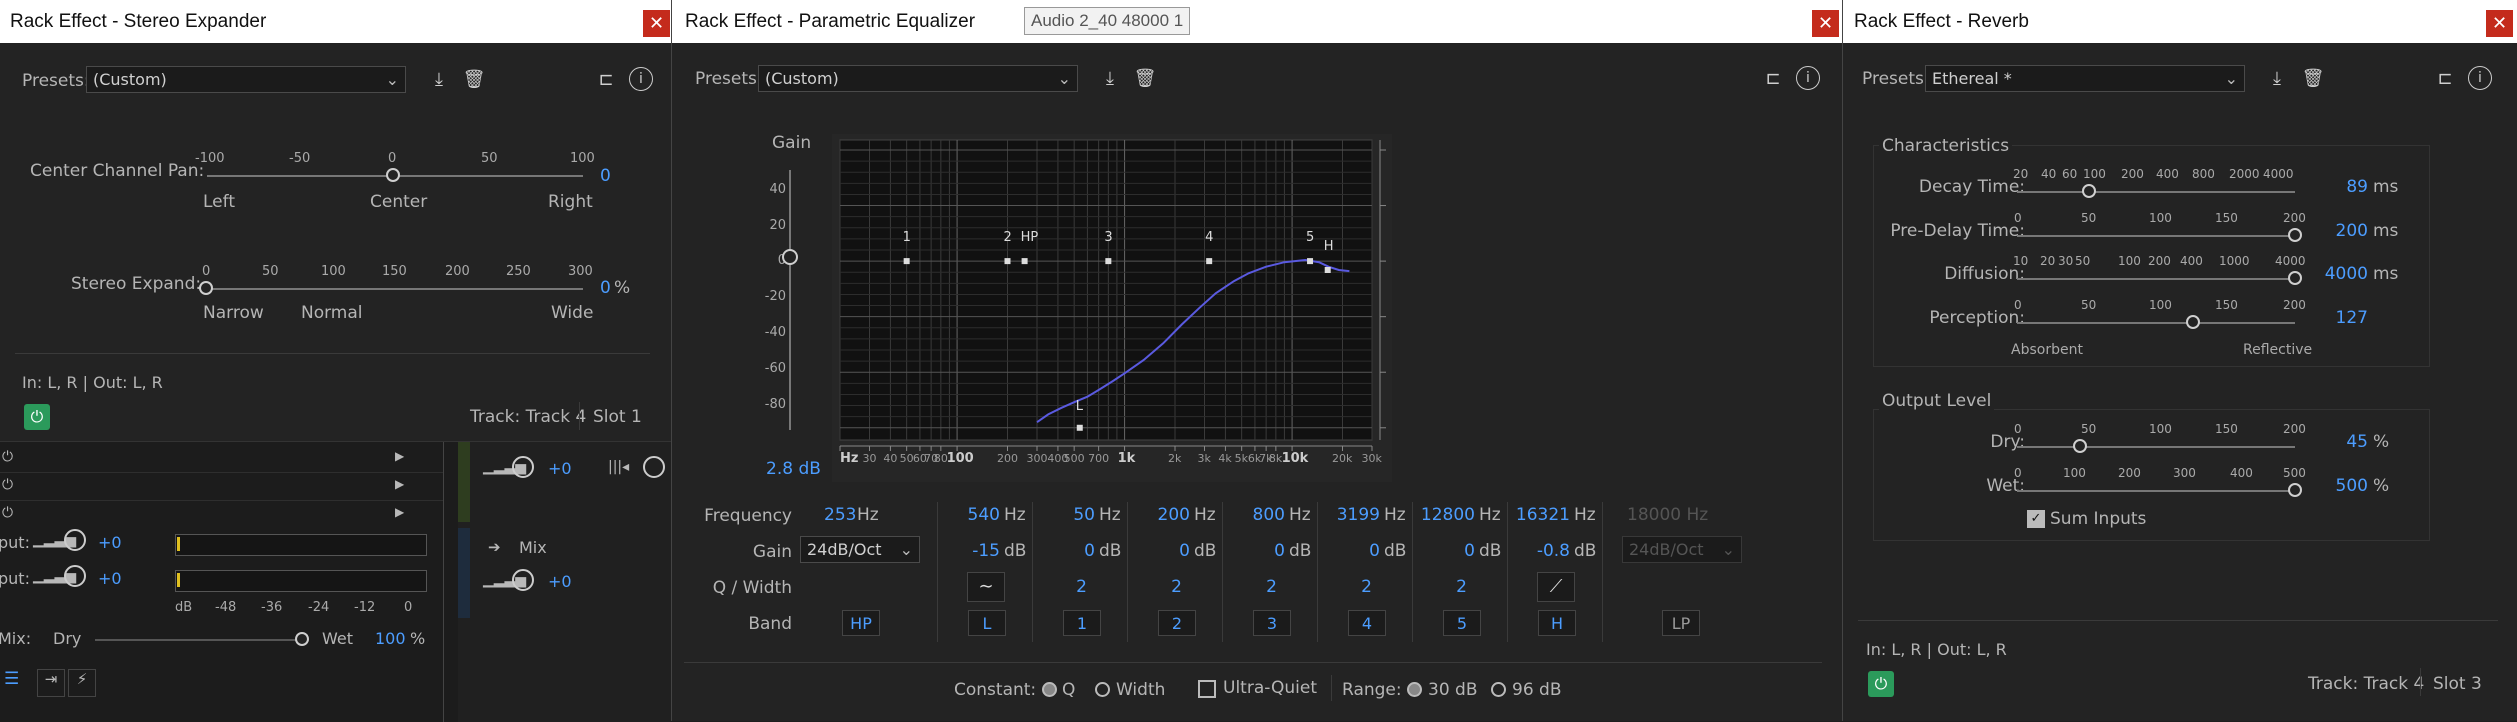 This screenshot has height=722, width=2517. Describe the element at coordinates (51, 683) in the screenshot. I see `fx-routing-icon: ⇥` at that location.